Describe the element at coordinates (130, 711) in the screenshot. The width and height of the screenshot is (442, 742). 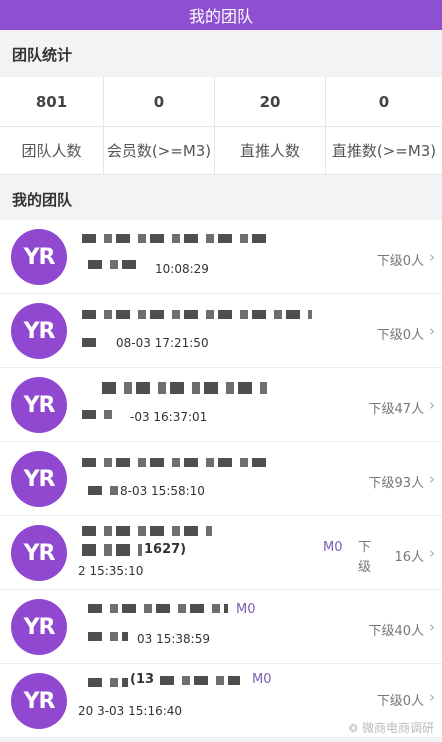
I see `join-time: 20 3-03 15:16:40` at that location.